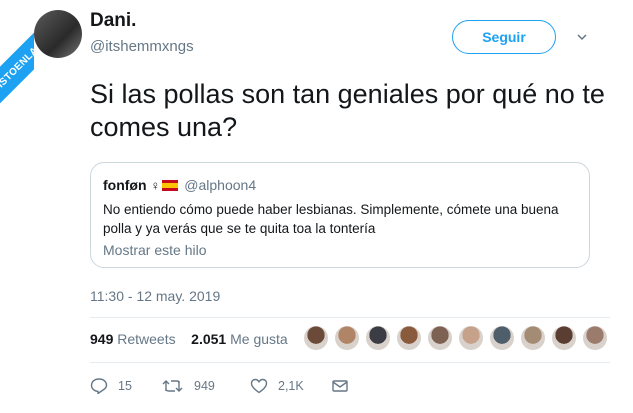 The image size is (633, 413). I want to click on retweets-count: 949, so click(101, 339).